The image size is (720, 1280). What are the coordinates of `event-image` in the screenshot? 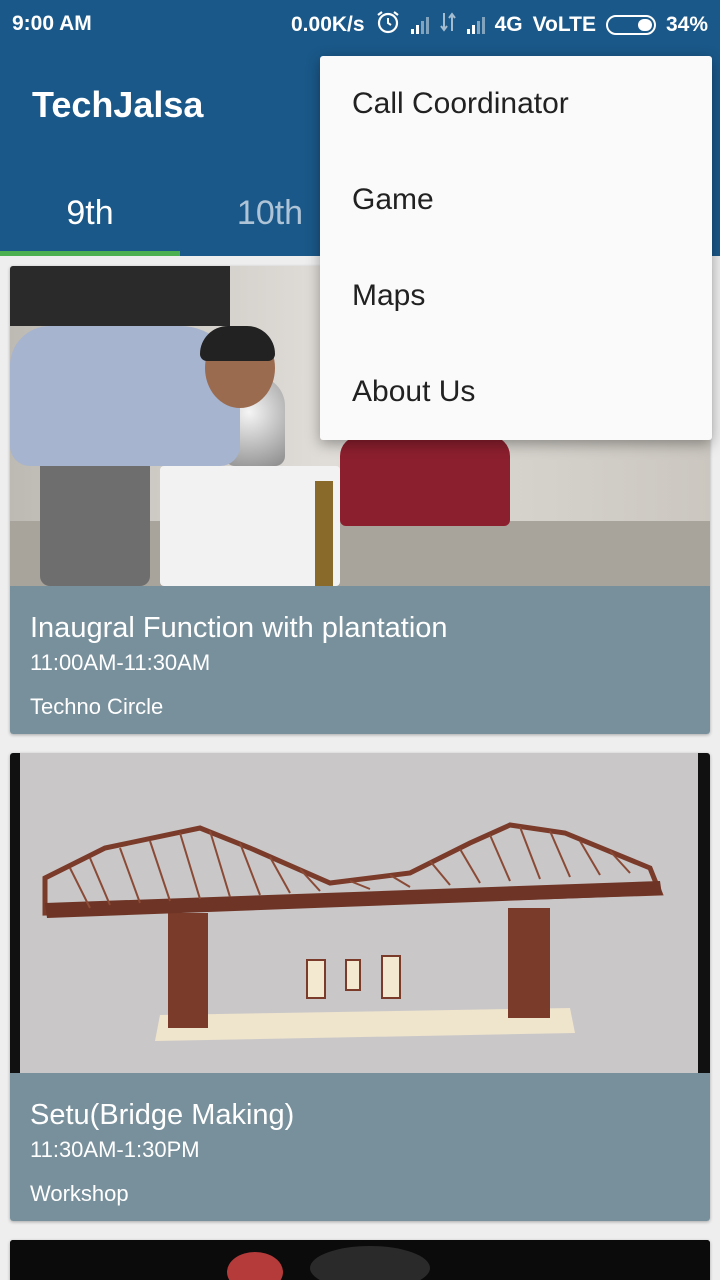 It's located at (360, 1260).